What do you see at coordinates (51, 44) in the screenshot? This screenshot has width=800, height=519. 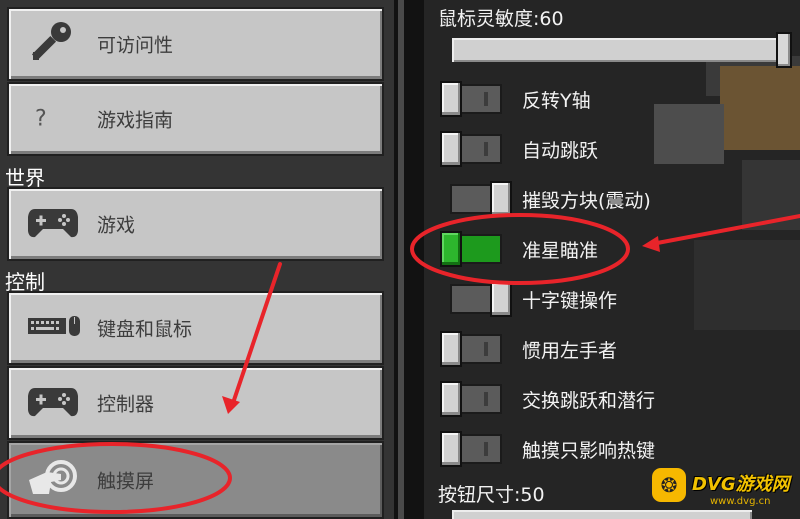 I see `key-icon` at bounding box center [51, 44].